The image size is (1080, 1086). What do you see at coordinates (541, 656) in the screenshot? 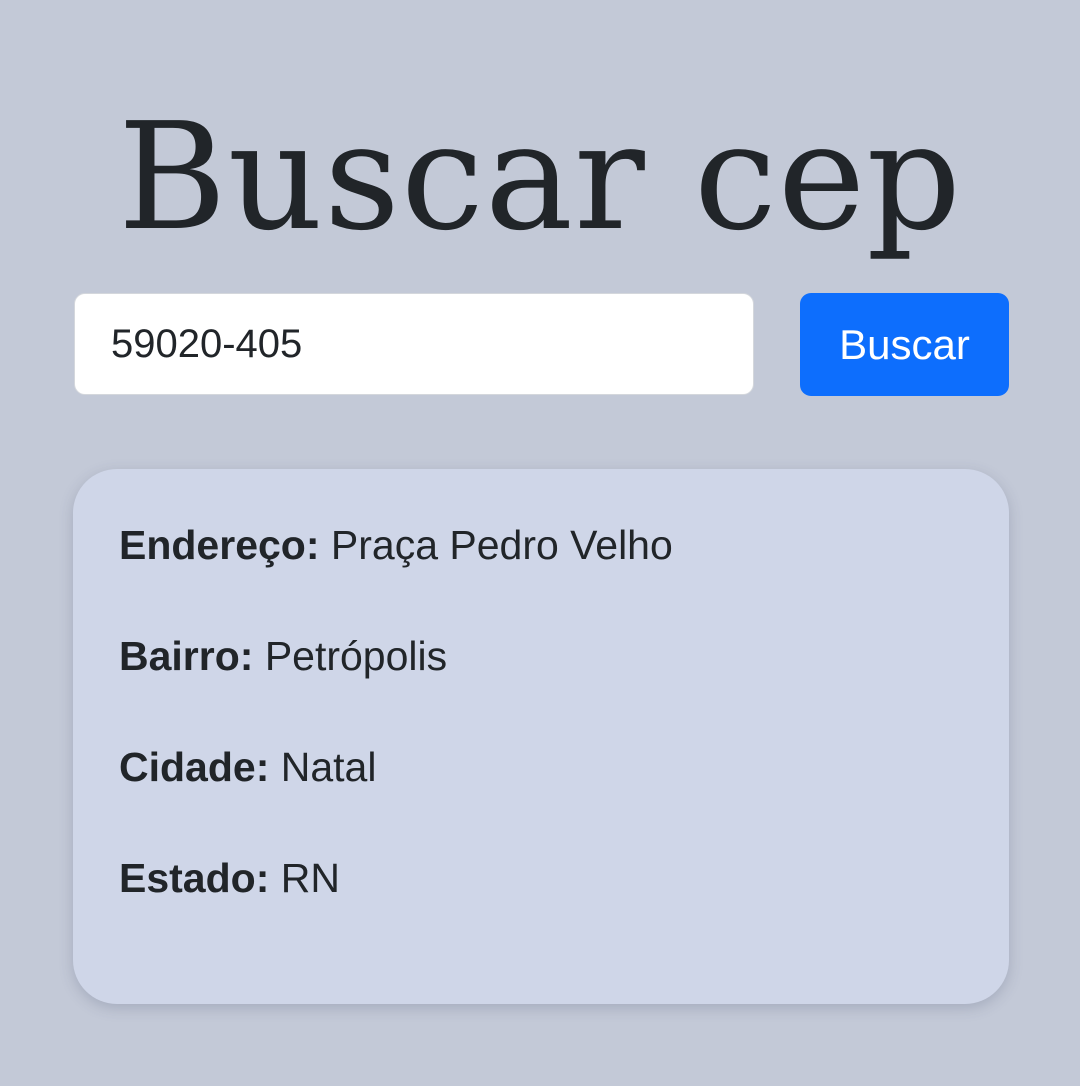
I see `neighborhood-row: Bairro: Petrópolis` at bounding box center [541, 656].